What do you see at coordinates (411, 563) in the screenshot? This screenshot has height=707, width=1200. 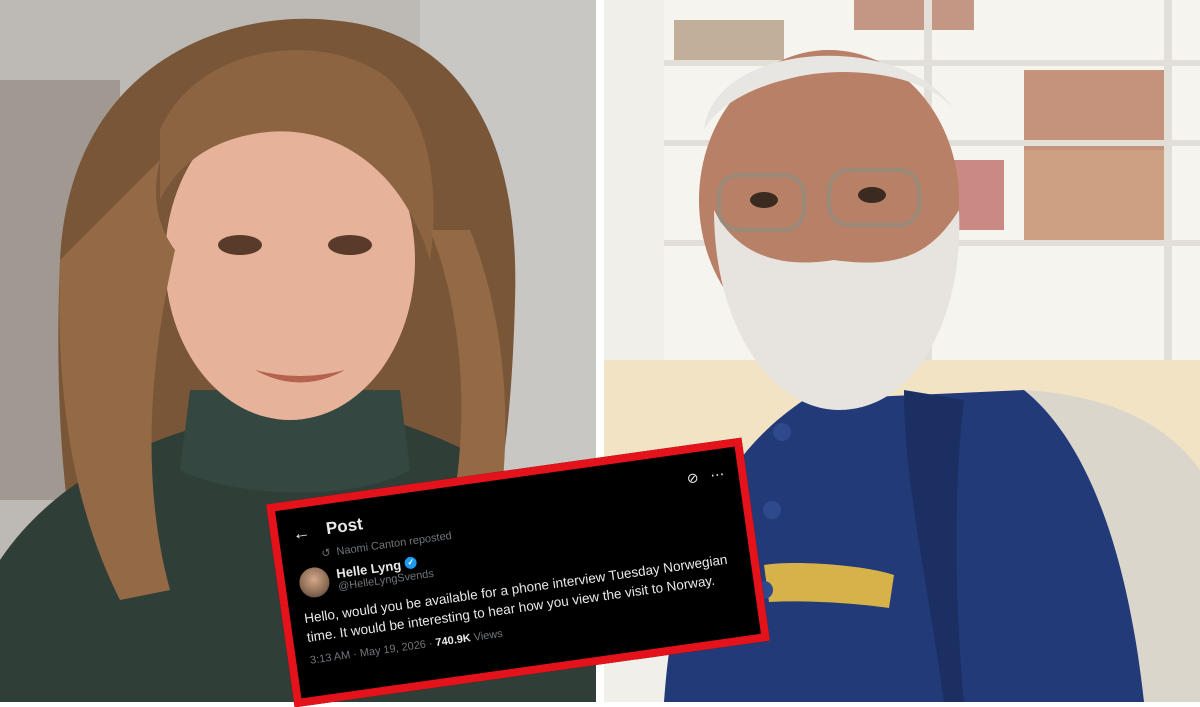 I see `verified-badge-icon: ✓` at bounding box center [411, 563].